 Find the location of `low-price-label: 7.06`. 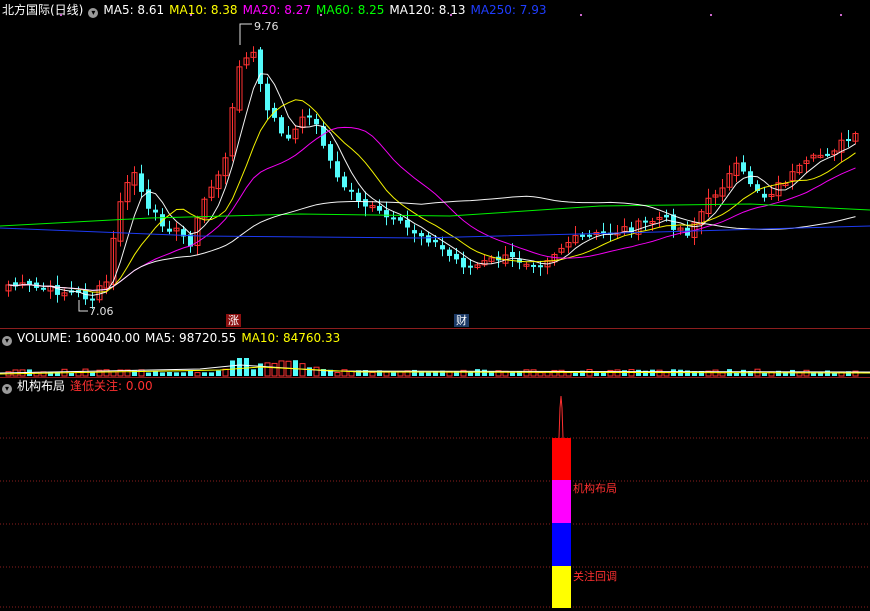

low-price-label: 7.06 is located at coordinates (101, 311).